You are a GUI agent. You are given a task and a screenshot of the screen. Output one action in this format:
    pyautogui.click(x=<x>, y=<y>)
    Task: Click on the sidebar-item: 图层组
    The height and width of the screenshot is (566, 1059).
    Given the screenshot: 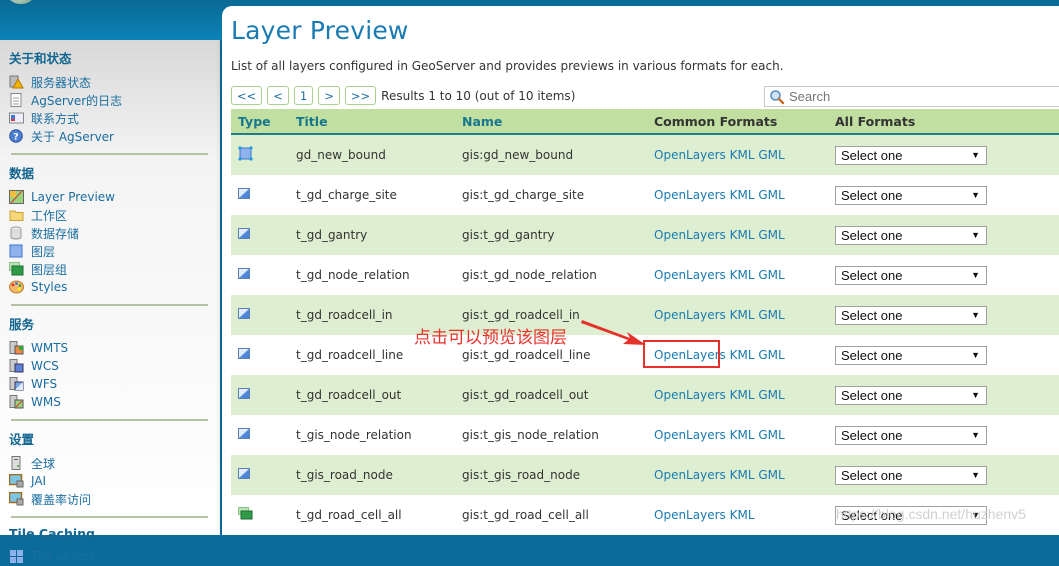 What is the action you would take?
    pyautogui.click(x=109, y=269)
    